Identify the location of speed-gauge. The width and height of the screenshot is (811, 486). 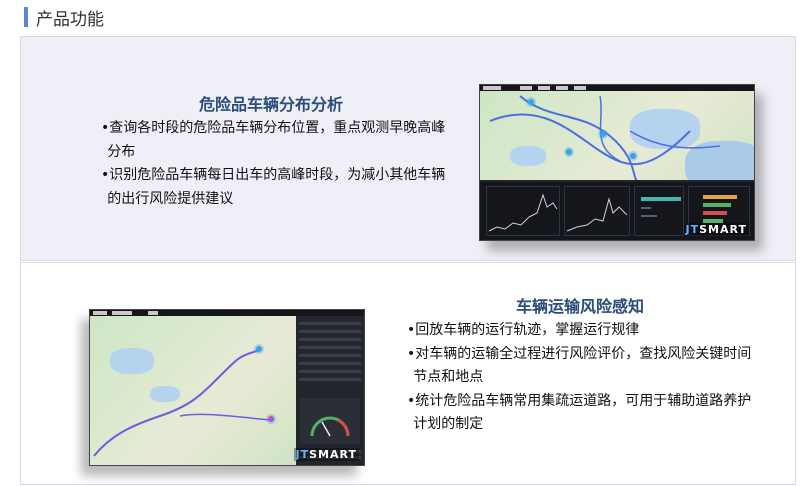
(330, 421).